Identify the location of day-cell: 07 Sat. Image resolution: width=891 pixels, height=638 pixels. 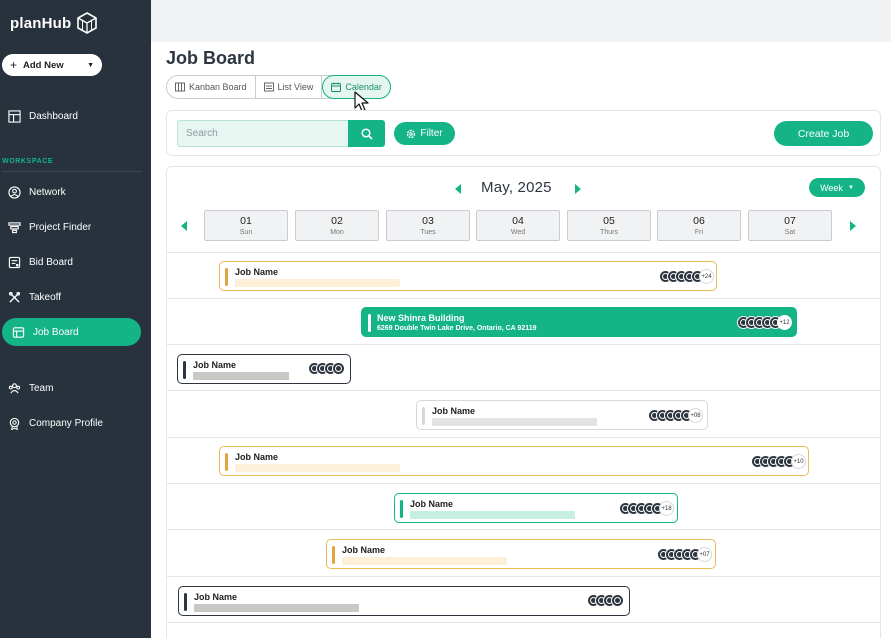
(790, 225).